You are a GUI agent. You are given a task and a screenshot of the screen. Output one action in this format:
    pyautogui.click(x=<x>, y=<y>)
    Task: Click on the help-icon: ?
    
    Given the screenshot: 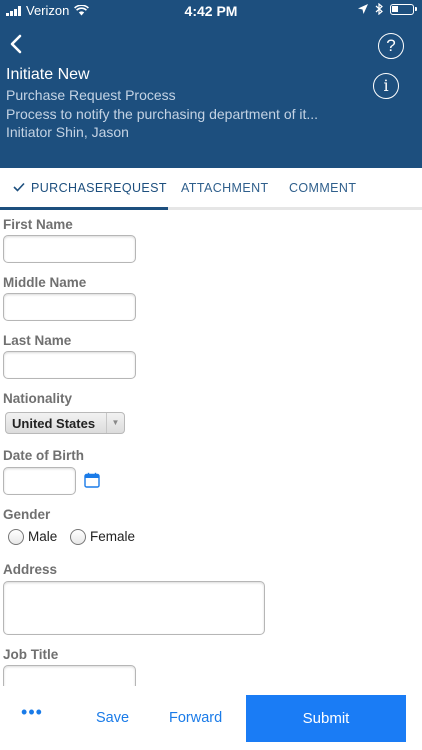 What is the action you would take?
    pyautogui.click(x=391, y=46)
    